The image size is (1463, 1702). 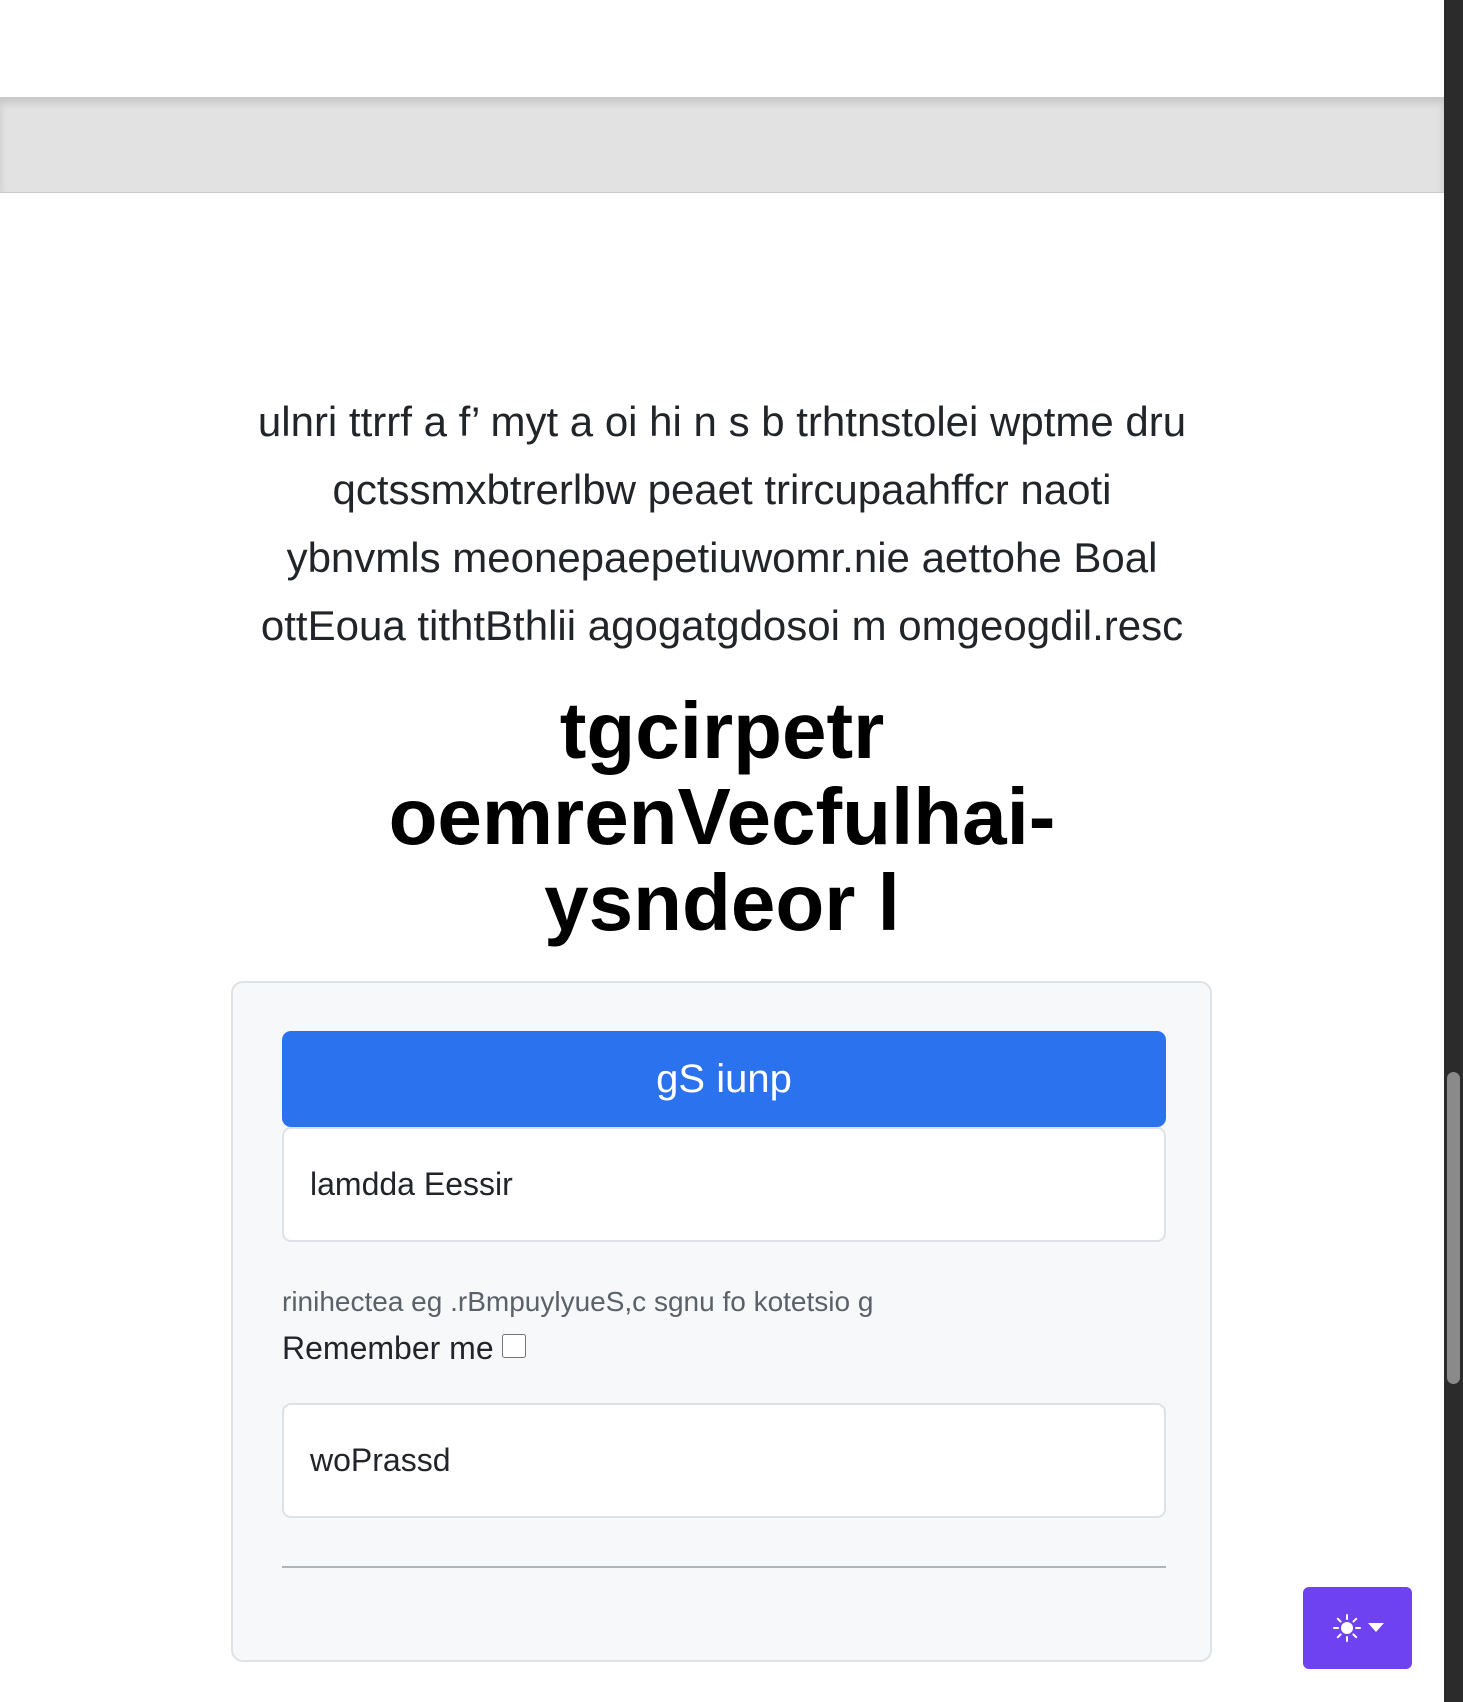 What do you see at coordinates (722, 144) in the screenshot?
I see `top-navbar` at bounding box center [722, 144].